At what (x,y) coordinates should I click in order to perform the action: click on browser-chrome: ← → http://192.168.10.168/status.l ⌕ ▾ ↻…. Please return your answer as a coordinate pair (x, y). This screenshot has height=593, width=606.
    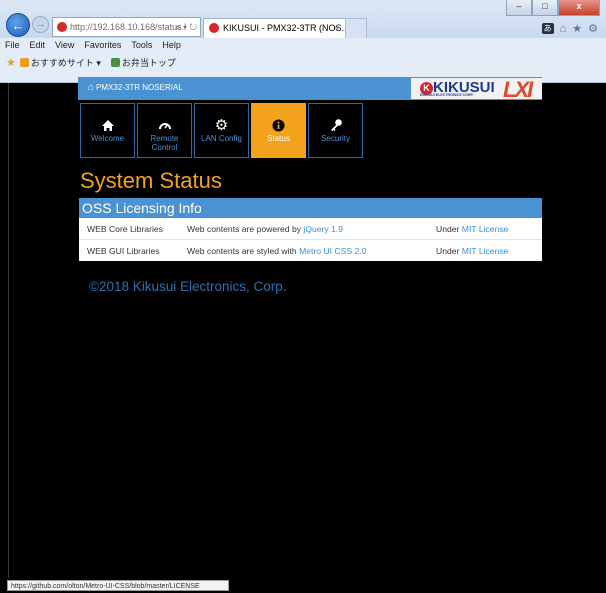
    Looking at the image, I should click on (303, 41).